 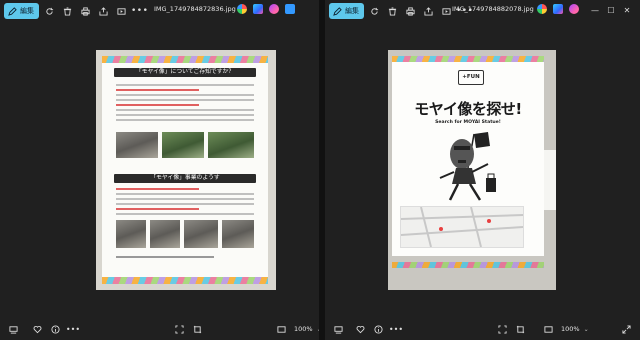 I want to click on poster-title: モヤイ像を探せ!, so click(x=468, y=109).